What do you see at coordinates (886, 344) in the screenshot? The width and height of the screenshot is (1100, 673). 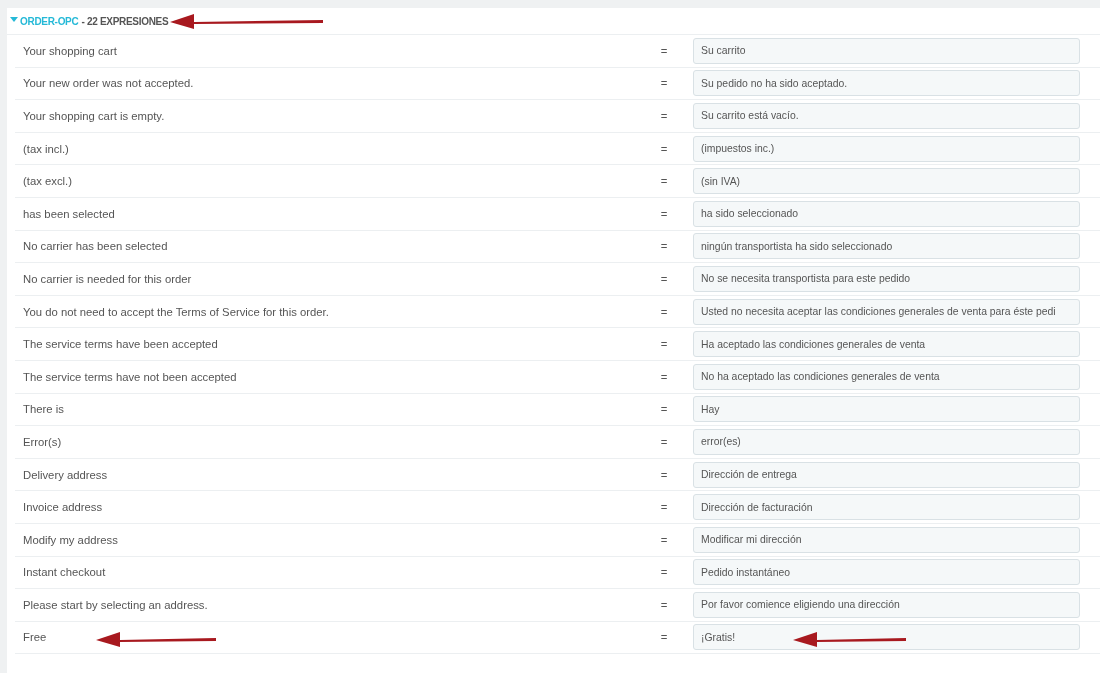 I see `translation-field: Ha aceptado las condiciones generales de venta` at bounding box center [886, 344].